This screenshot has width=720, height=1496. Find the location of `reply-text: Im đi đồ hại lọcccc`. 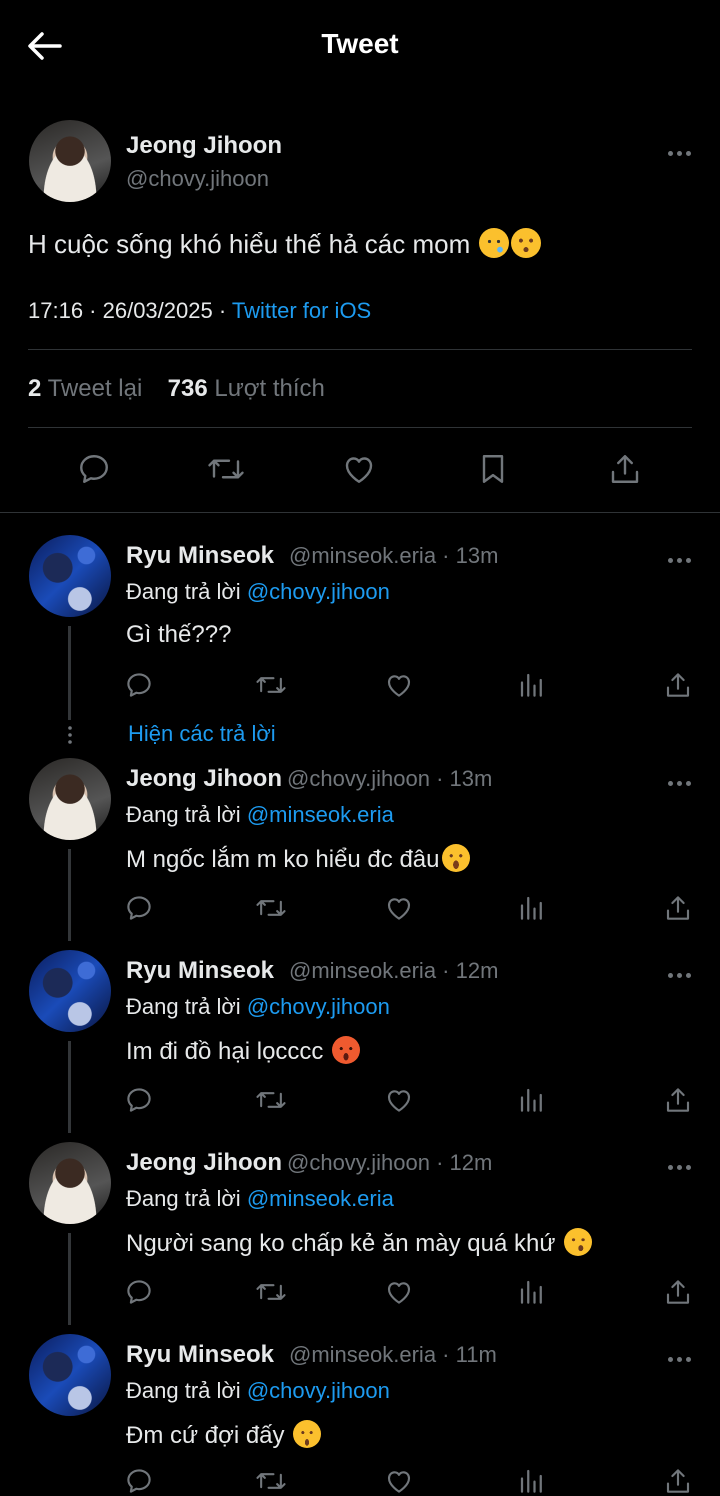

reply-text: Im đi đồ hại lọcccc is located at coordinates (243, 1051).